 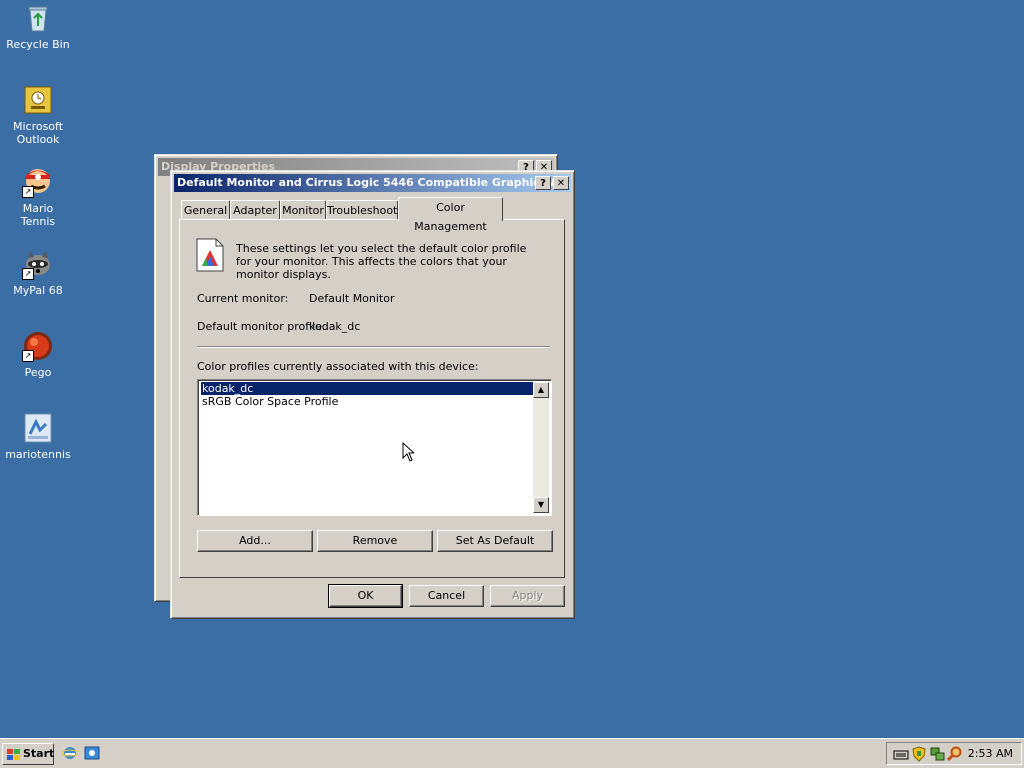 What do you see at coordinates (38, 264) in the screenshot?
I see `raccoon-icon: ↗` at bounding box center [38, 264].